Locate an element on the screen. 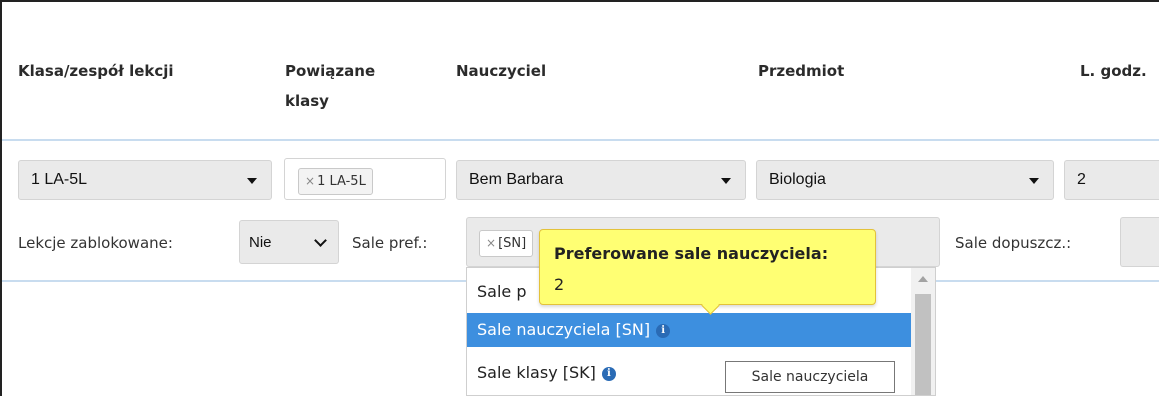 The height and width of the screenshot is (396, 1159). linked-class-tag: × 1 LA-5L is located at coordinates (335, 181).